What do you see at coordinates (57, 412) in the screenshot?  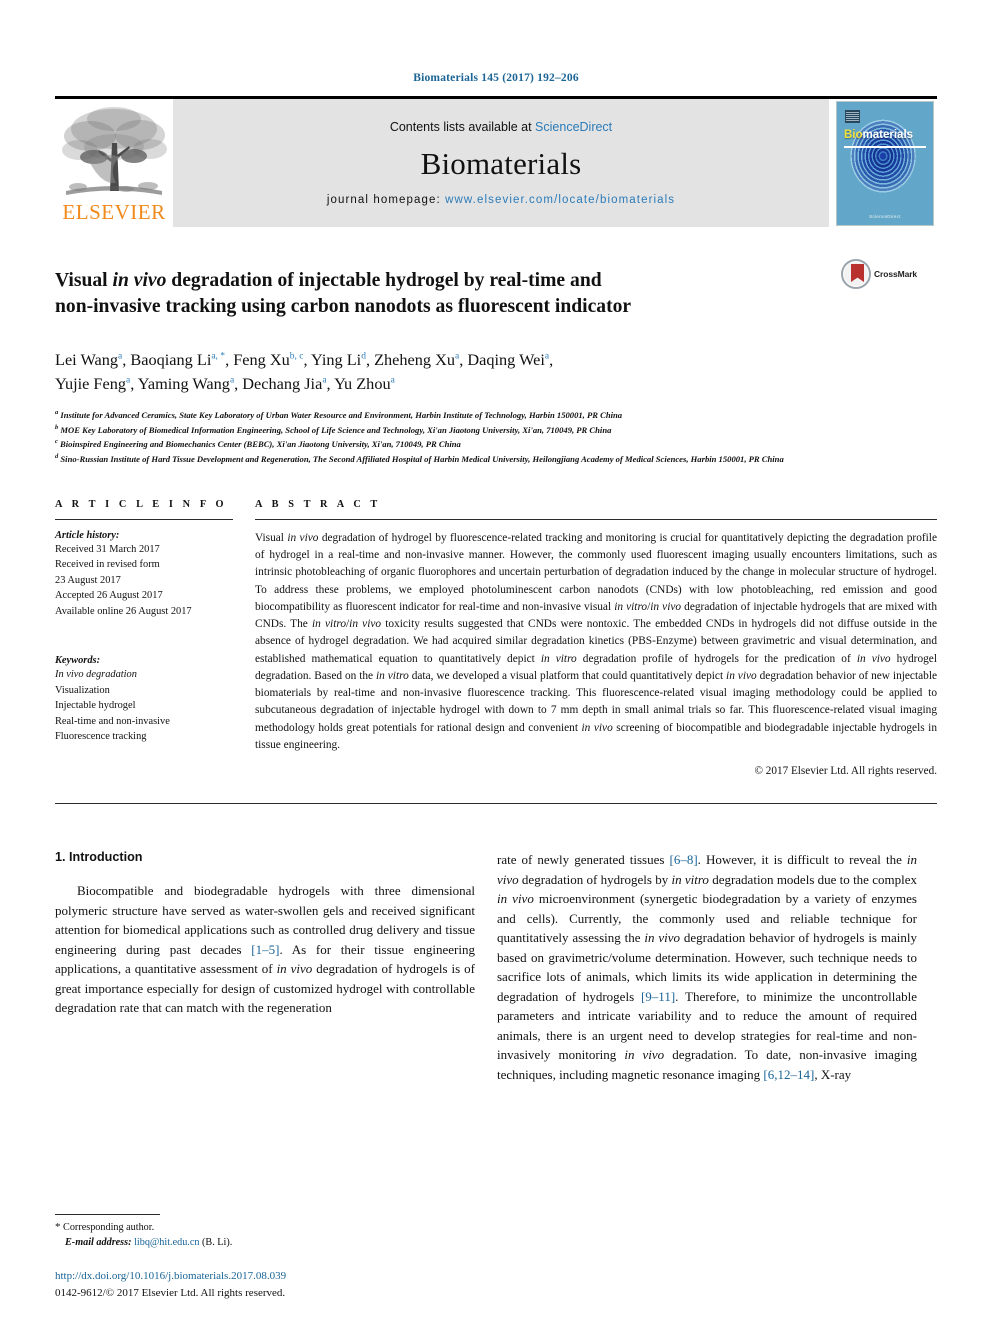 I see `affiliation-marker: a` at bounding box center [57, 412].